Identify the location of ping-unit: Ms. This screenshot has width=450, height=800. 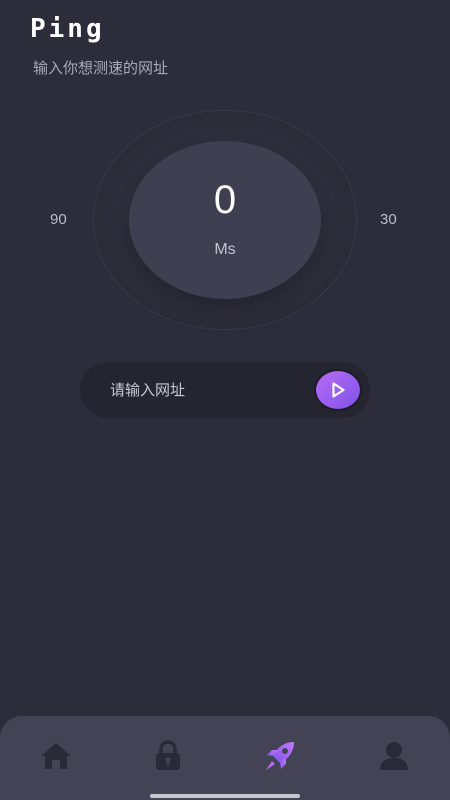
(225, 249).